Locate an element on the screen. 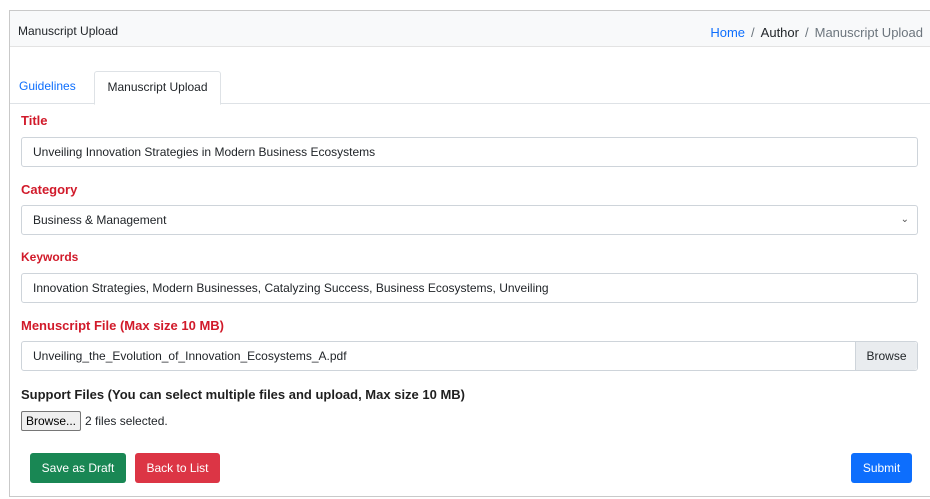  save-as-draft-button: Save as Draft is located at coordinates (78, 468).